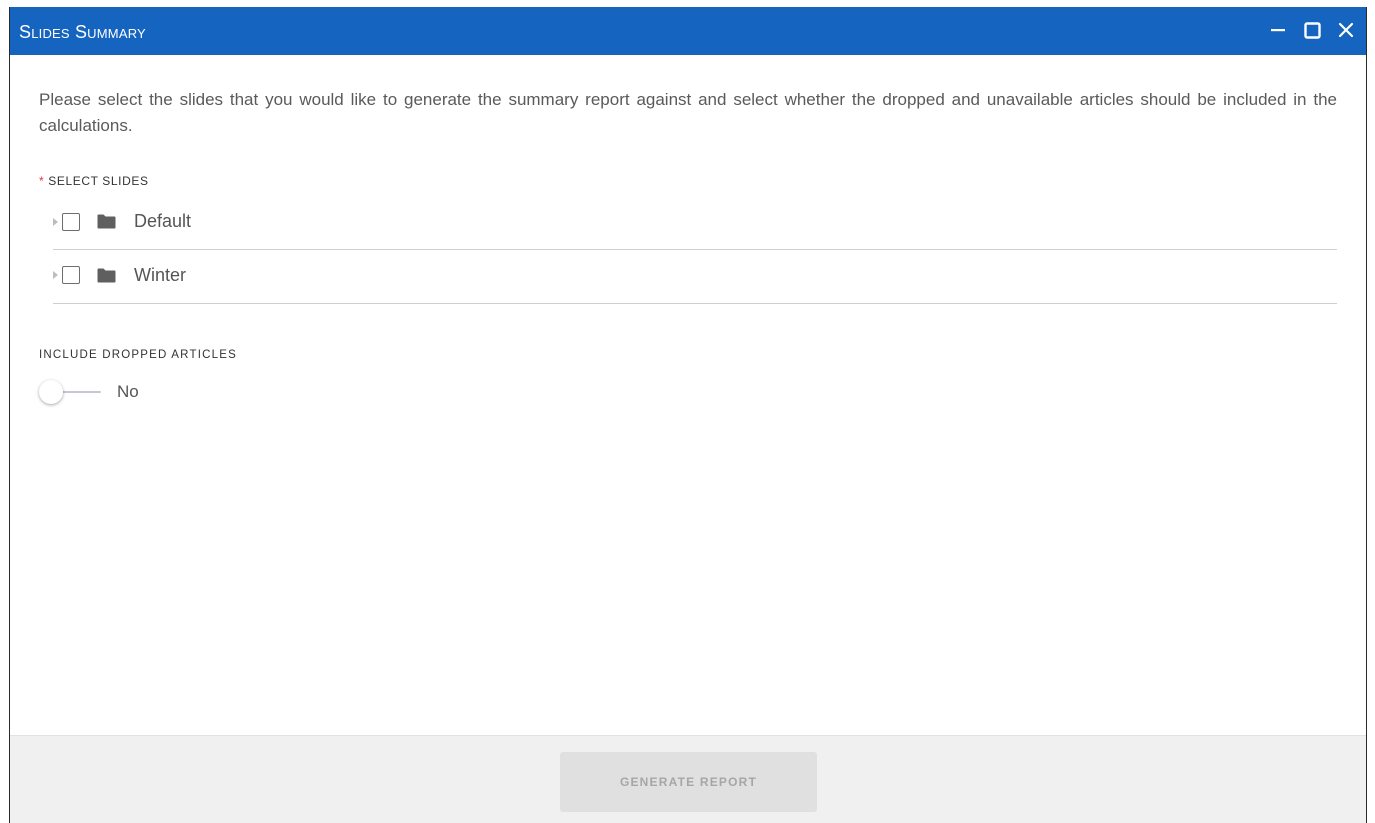 The height and width of the screenshot is (823, 1375). Describe the element at coordinates (98, 181) in the screenshot. I see `select-slides-label-text: SELECT SLIDES` at that location.